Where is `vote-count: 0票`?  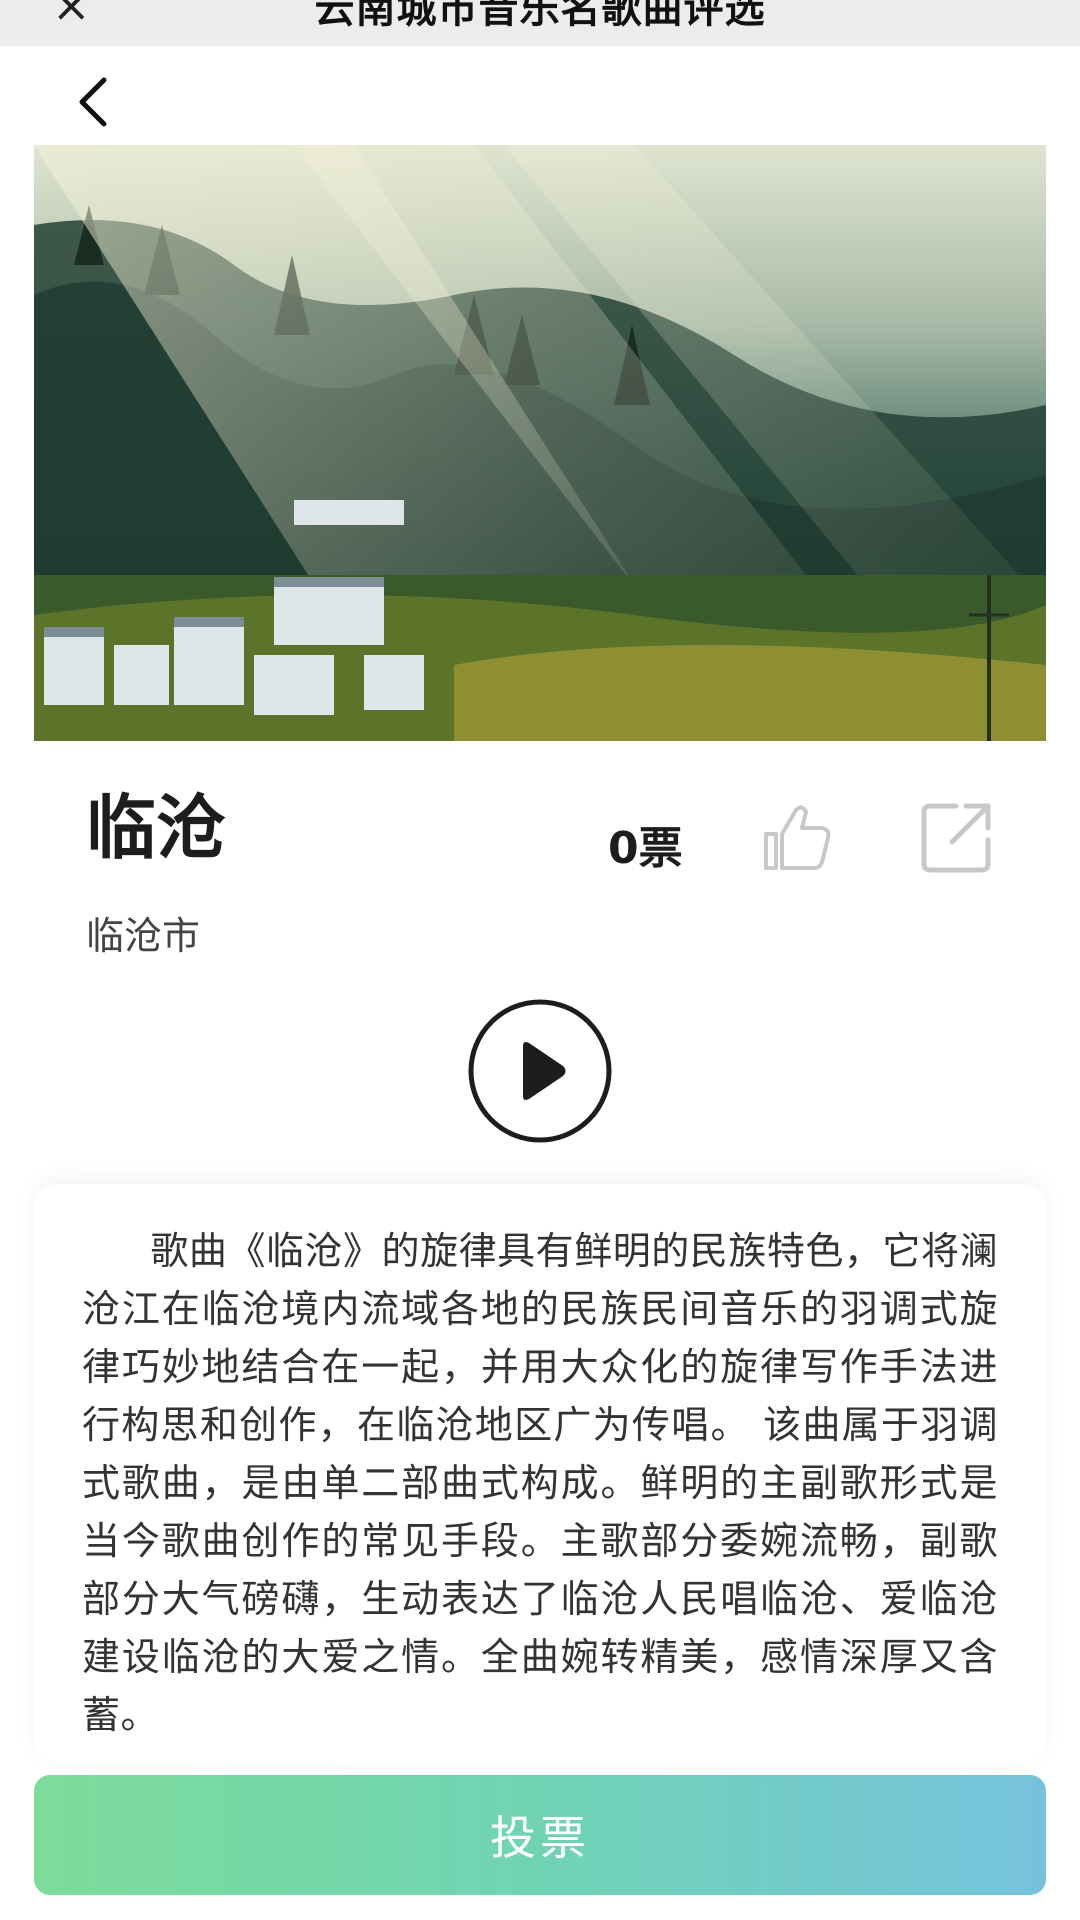
vote-count: 0票 is located at coordinates (645, 848).